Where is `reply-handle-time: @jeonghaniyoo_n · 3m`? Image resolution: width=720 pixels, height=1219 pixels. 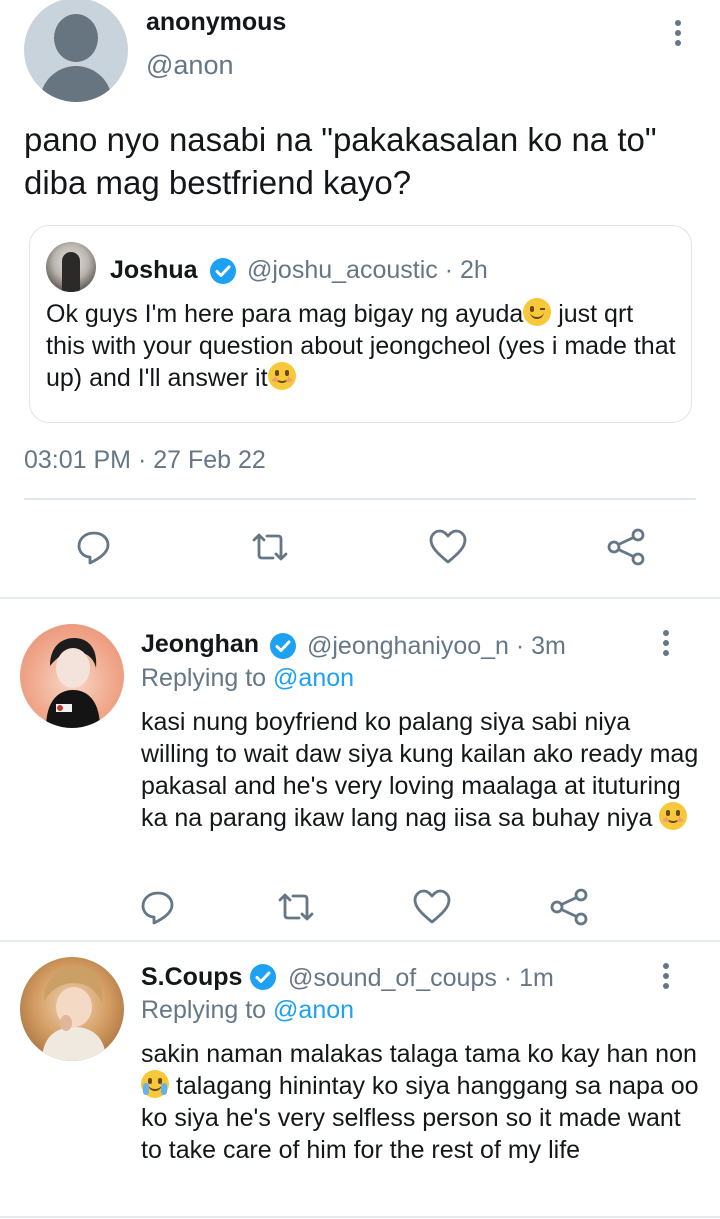 reply-handle-time: @jeonghaniyoo_n · 3m is located at coordinates (436, 646).